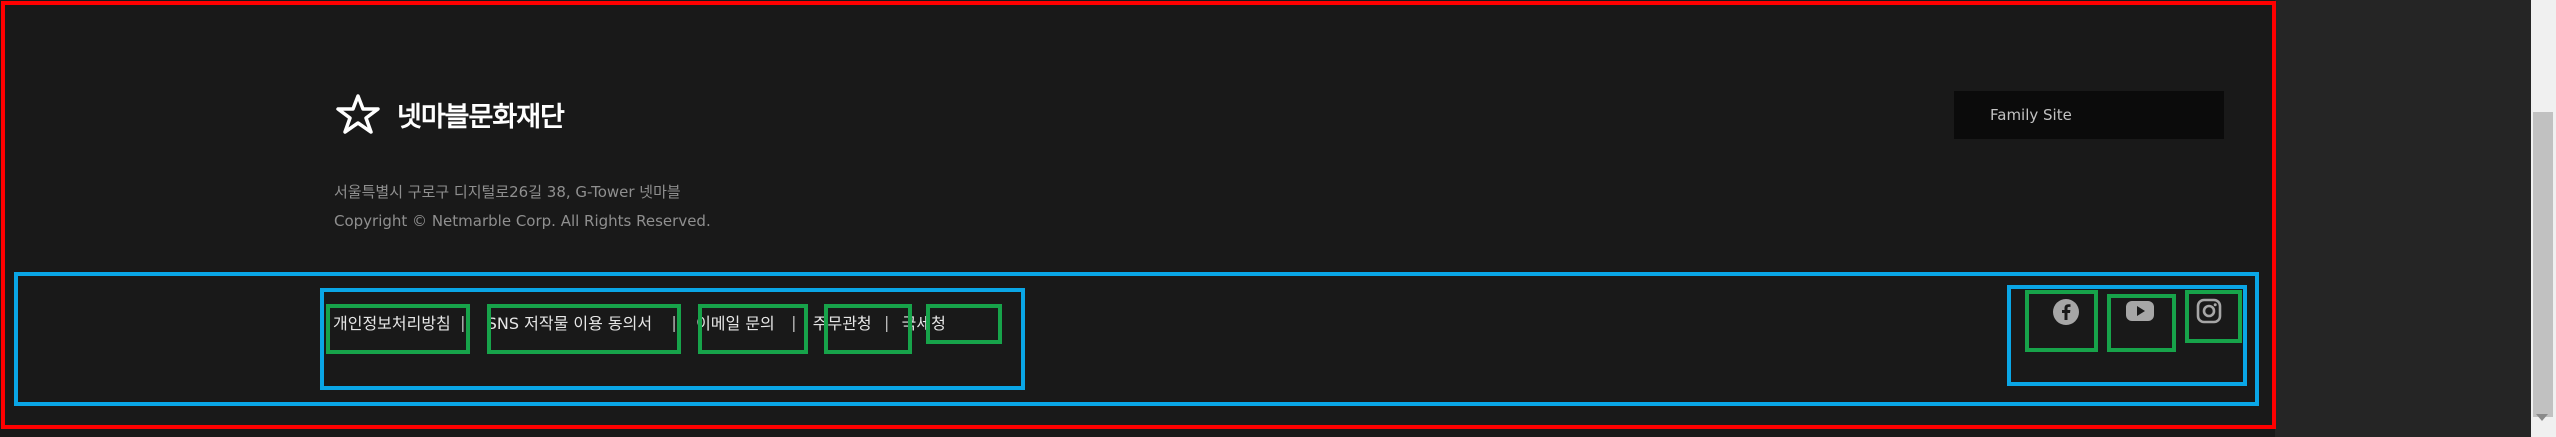 The image size is (2556, 437). Describe the element at coordinates (2542, 417) in the screenshot. I see `scroll-down-arrow-icon` at that location.